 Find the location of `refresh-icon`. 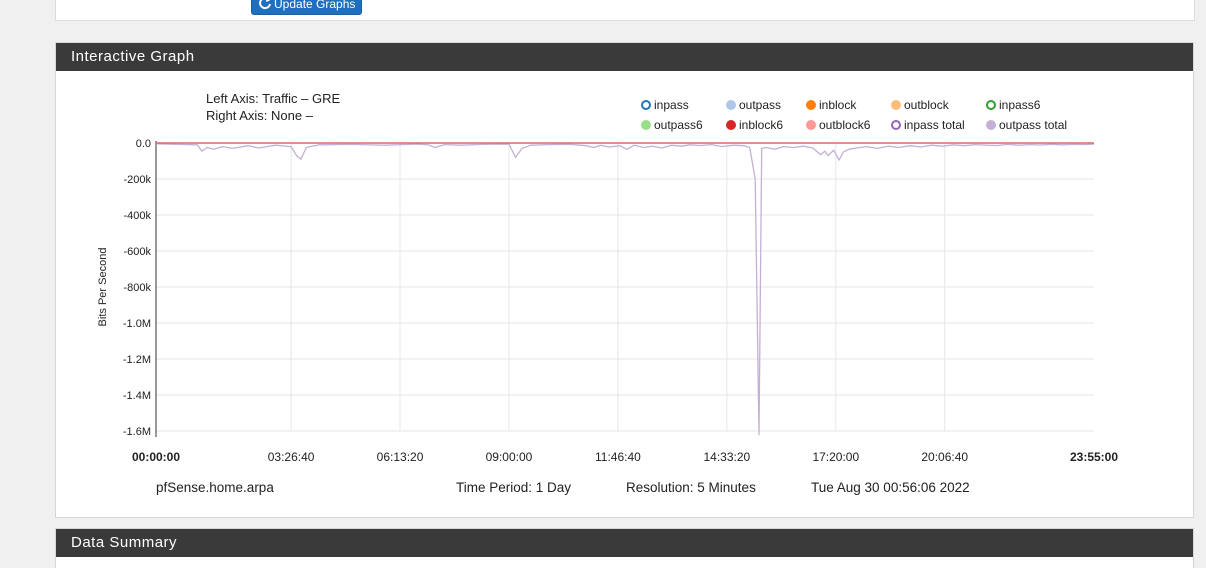

refresh-icon is located at coordinates (265, 5).